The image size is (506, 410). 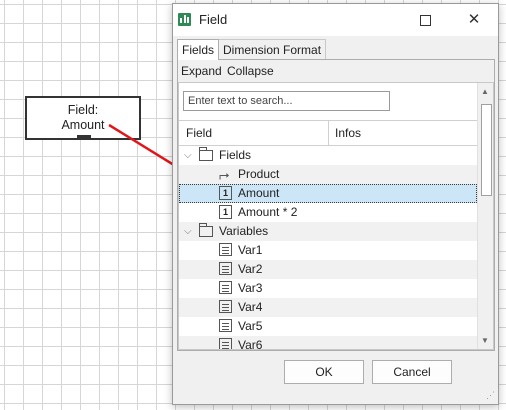 I want to click on connection-port, so click(x=84, y=137).